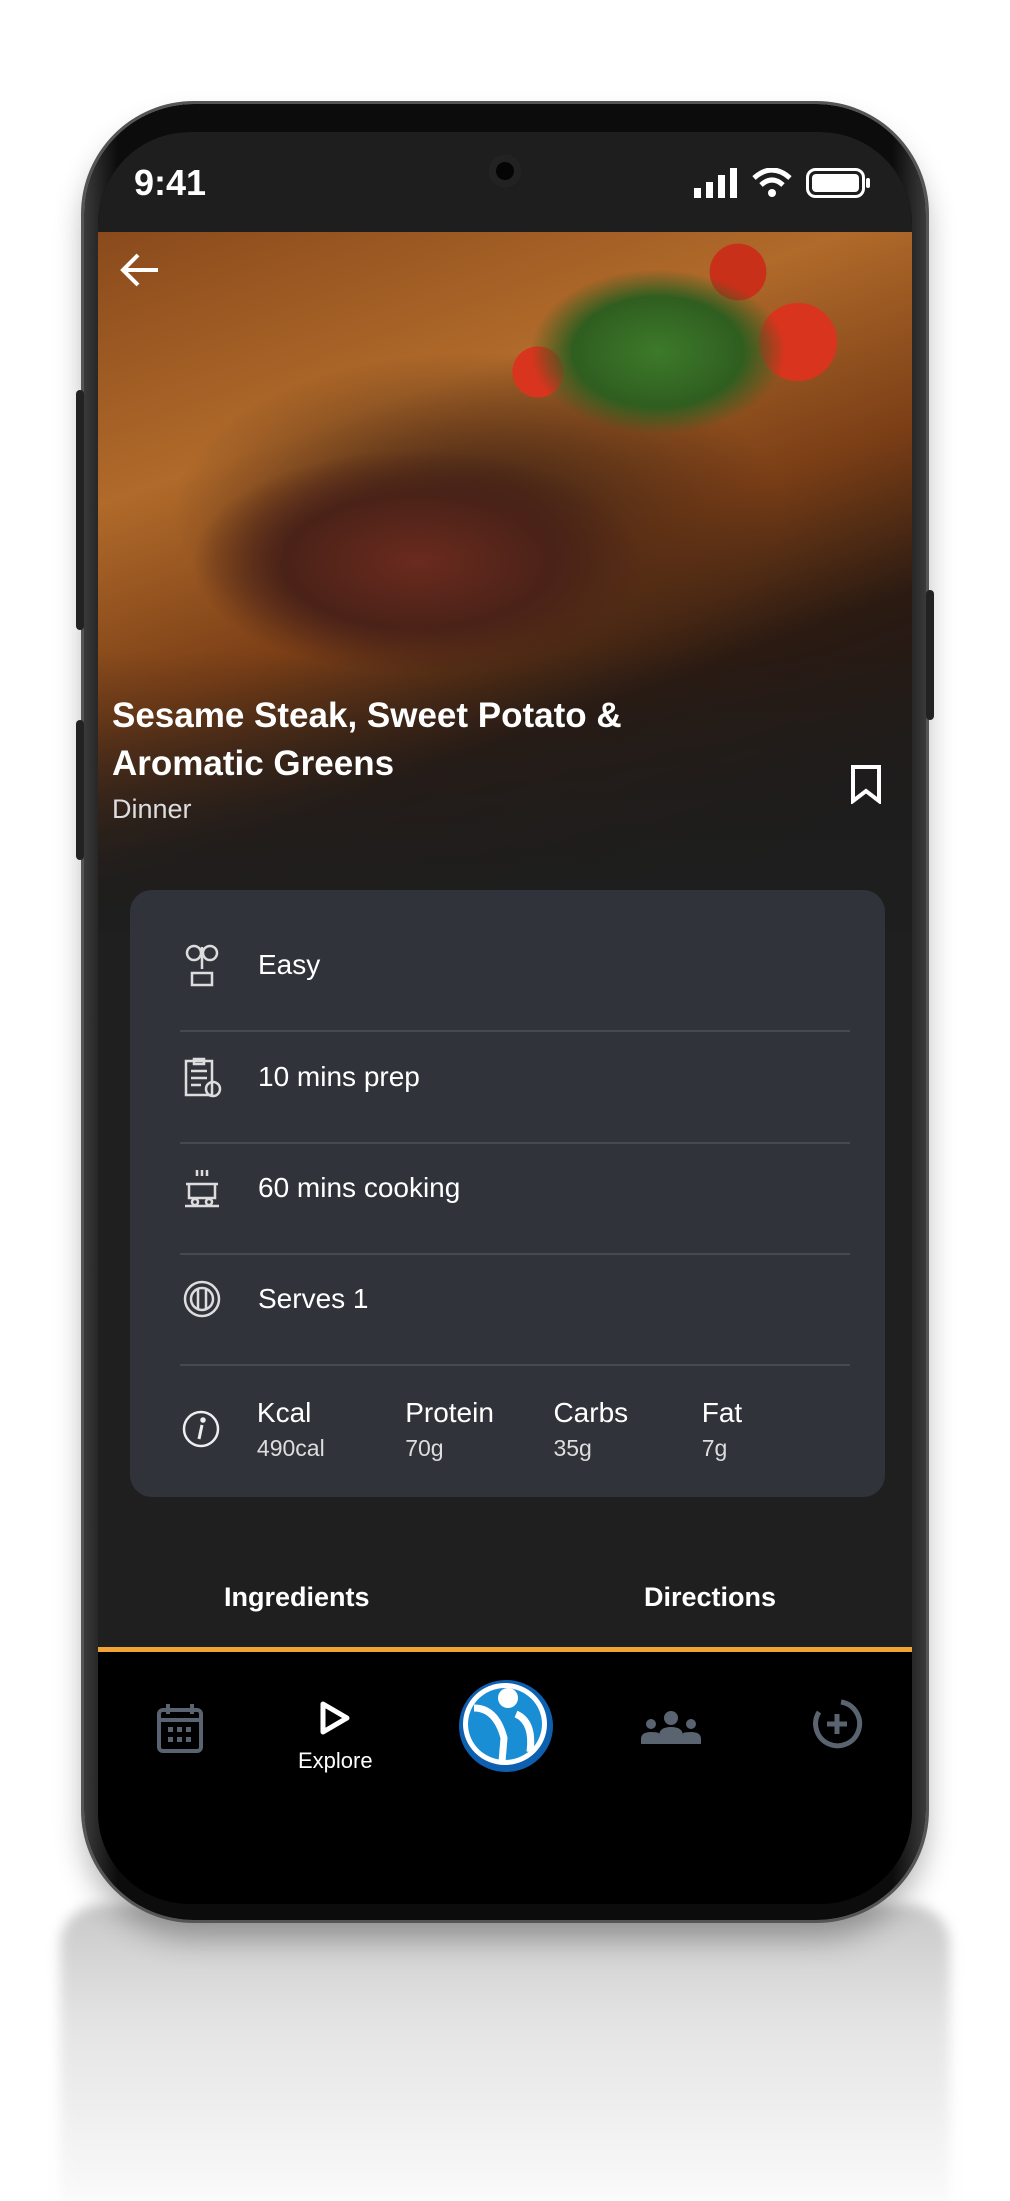 The height and width of the screenshot is (2201, 1010). Describe the element at coordinates (772, 182) in the screenshot. I see `wifi-icon` at that location.